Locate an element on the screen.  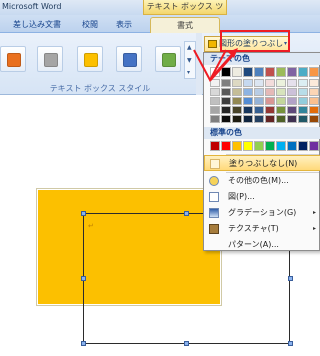
resize-handle-bottom-right is located at coordinates (290, 343).